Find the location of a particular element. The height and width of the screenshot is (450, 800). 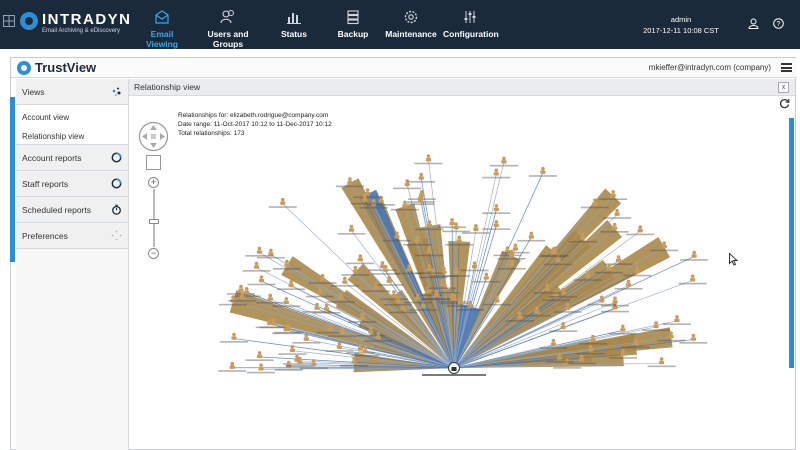

stopwatch-icon is located at coordinates (116, 209).